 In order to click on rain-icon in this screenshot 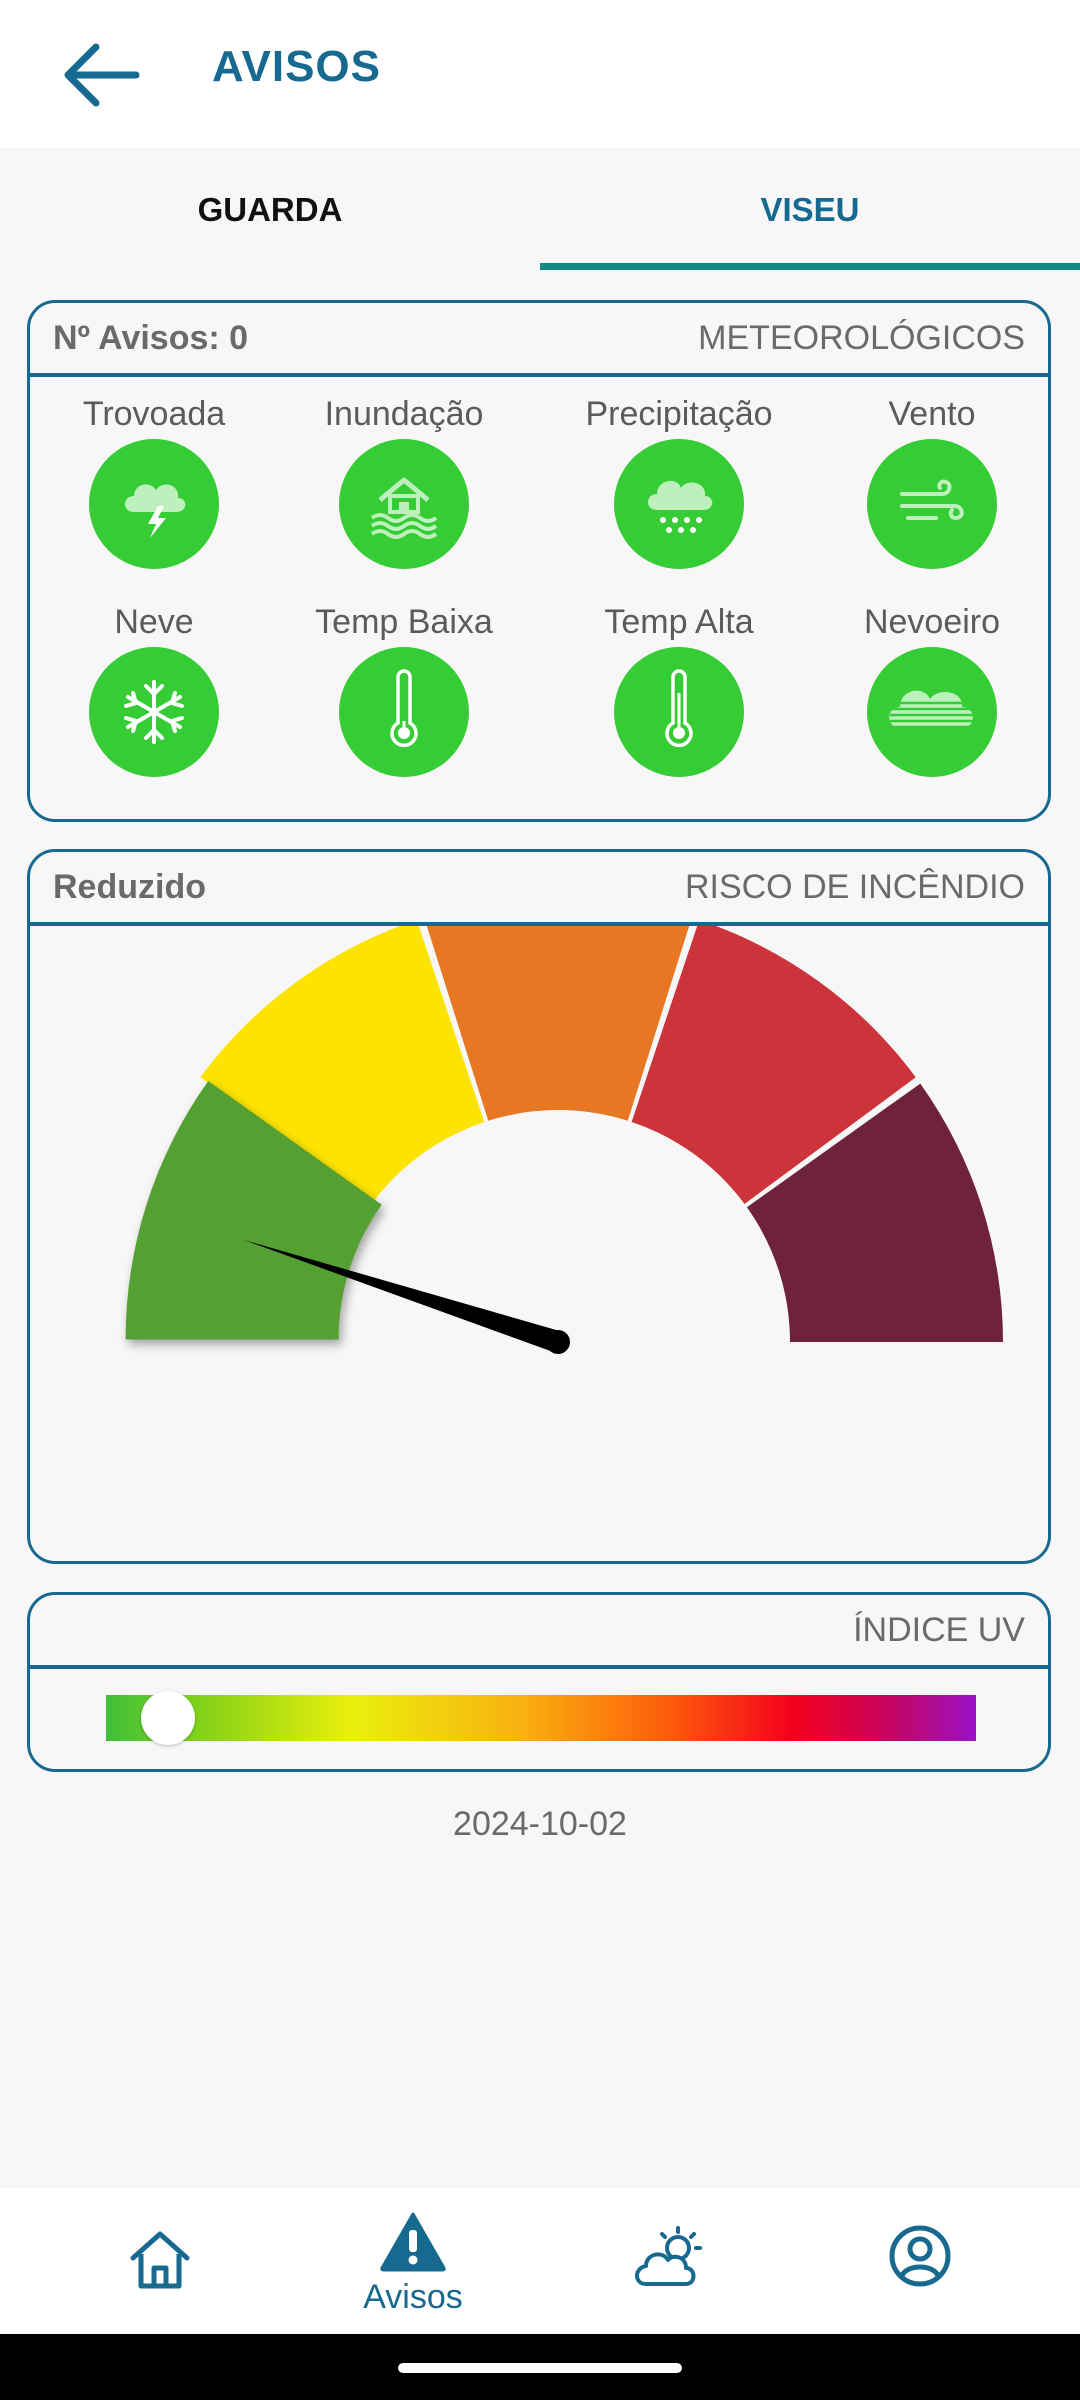, I will do `click(680, 506)`.